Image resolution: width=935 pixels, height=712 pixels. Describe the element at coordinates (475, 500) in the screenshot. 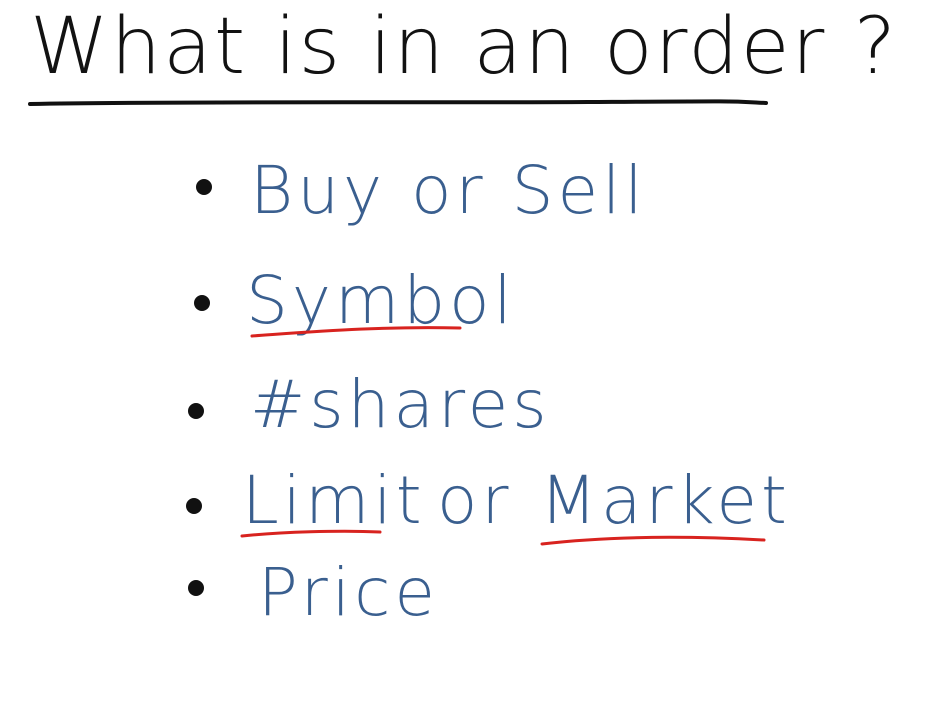

I see `list-item-or-connector: or` at that location.